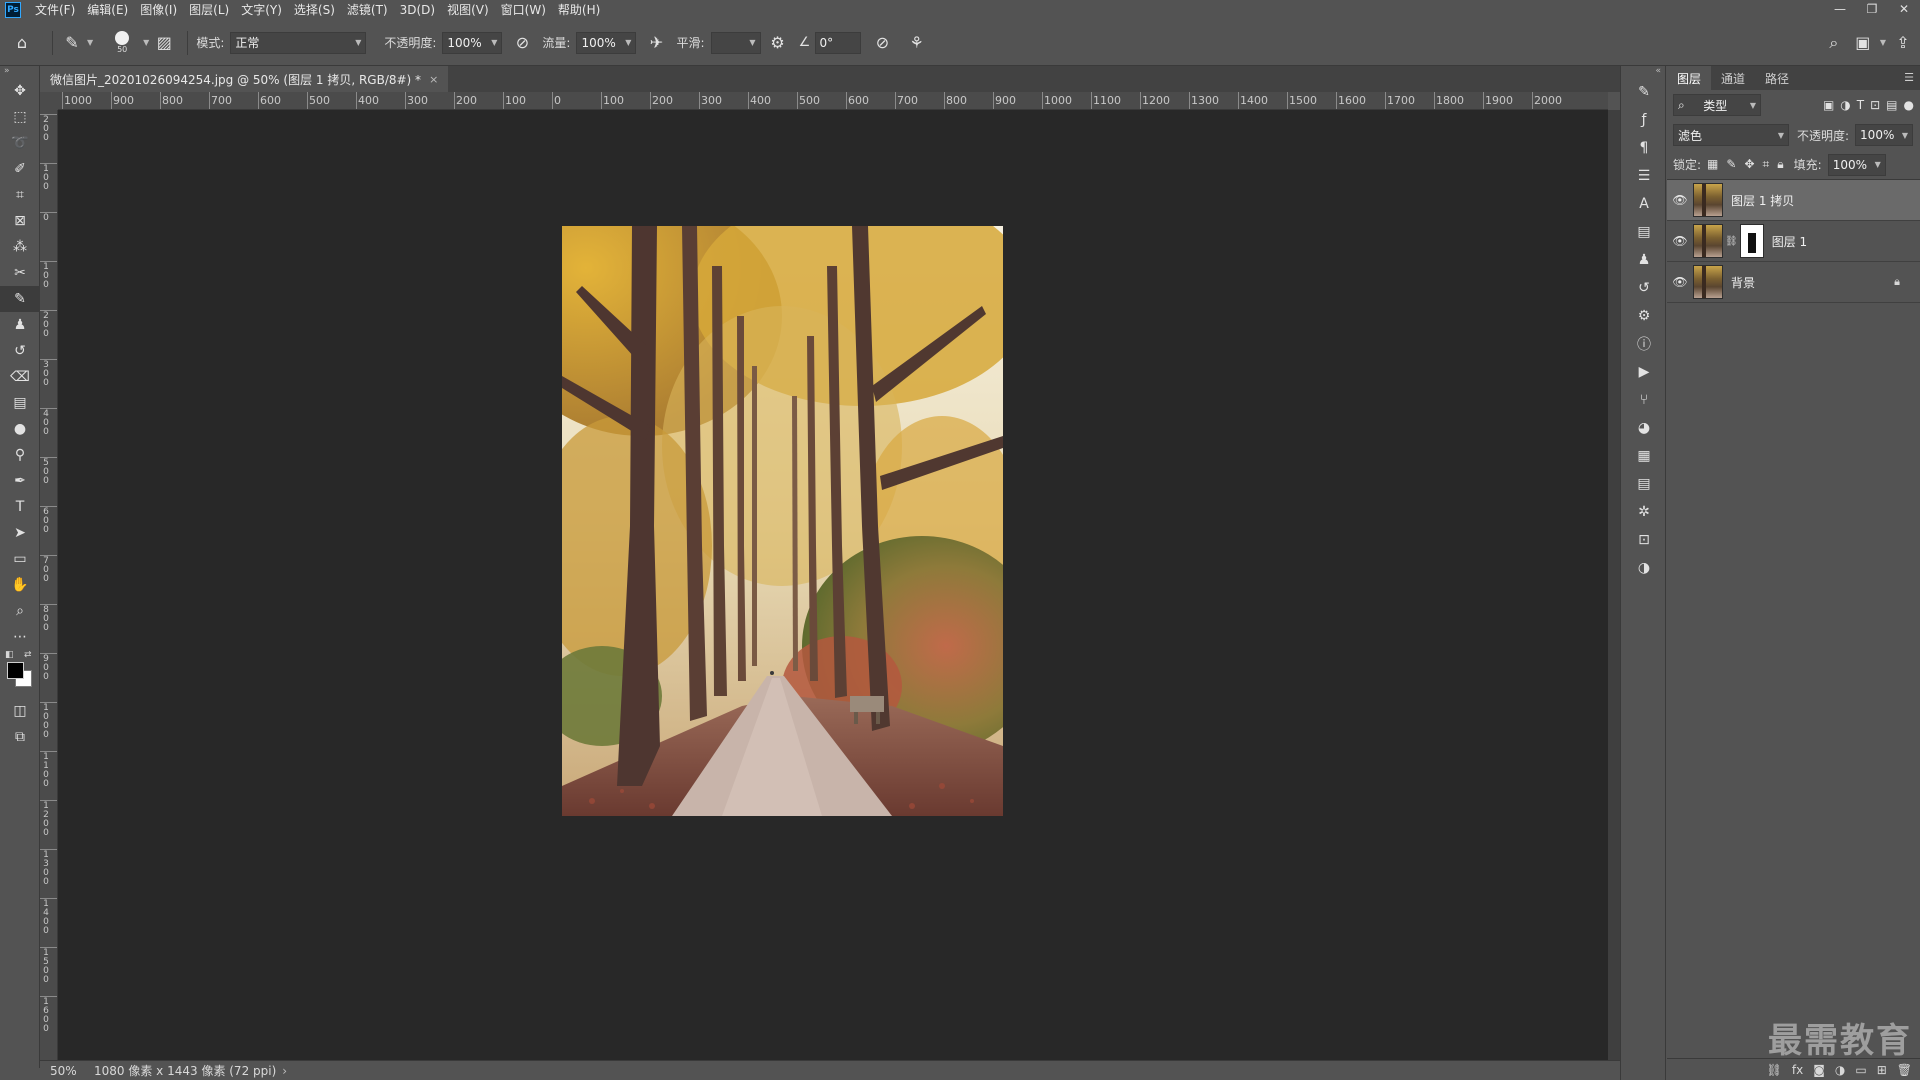  I want to click on zoom-level: 50%, so click(62, 1071).